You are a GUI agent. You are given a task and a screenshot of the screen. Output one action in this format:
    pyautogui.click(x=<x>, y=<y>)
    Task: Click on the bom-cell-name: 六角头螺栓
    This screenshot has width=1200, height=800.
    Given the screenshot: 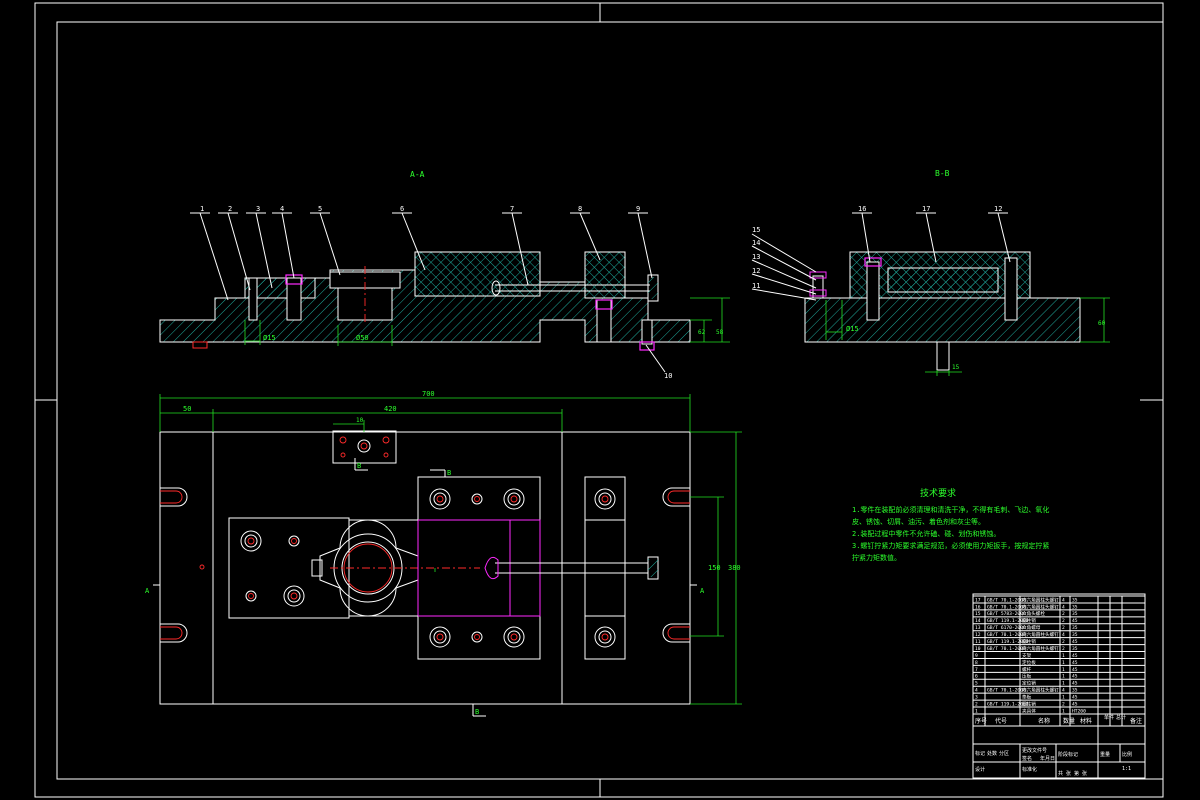 What is the action you would take?
    pyautogui.click(x=1033, y=613)
    